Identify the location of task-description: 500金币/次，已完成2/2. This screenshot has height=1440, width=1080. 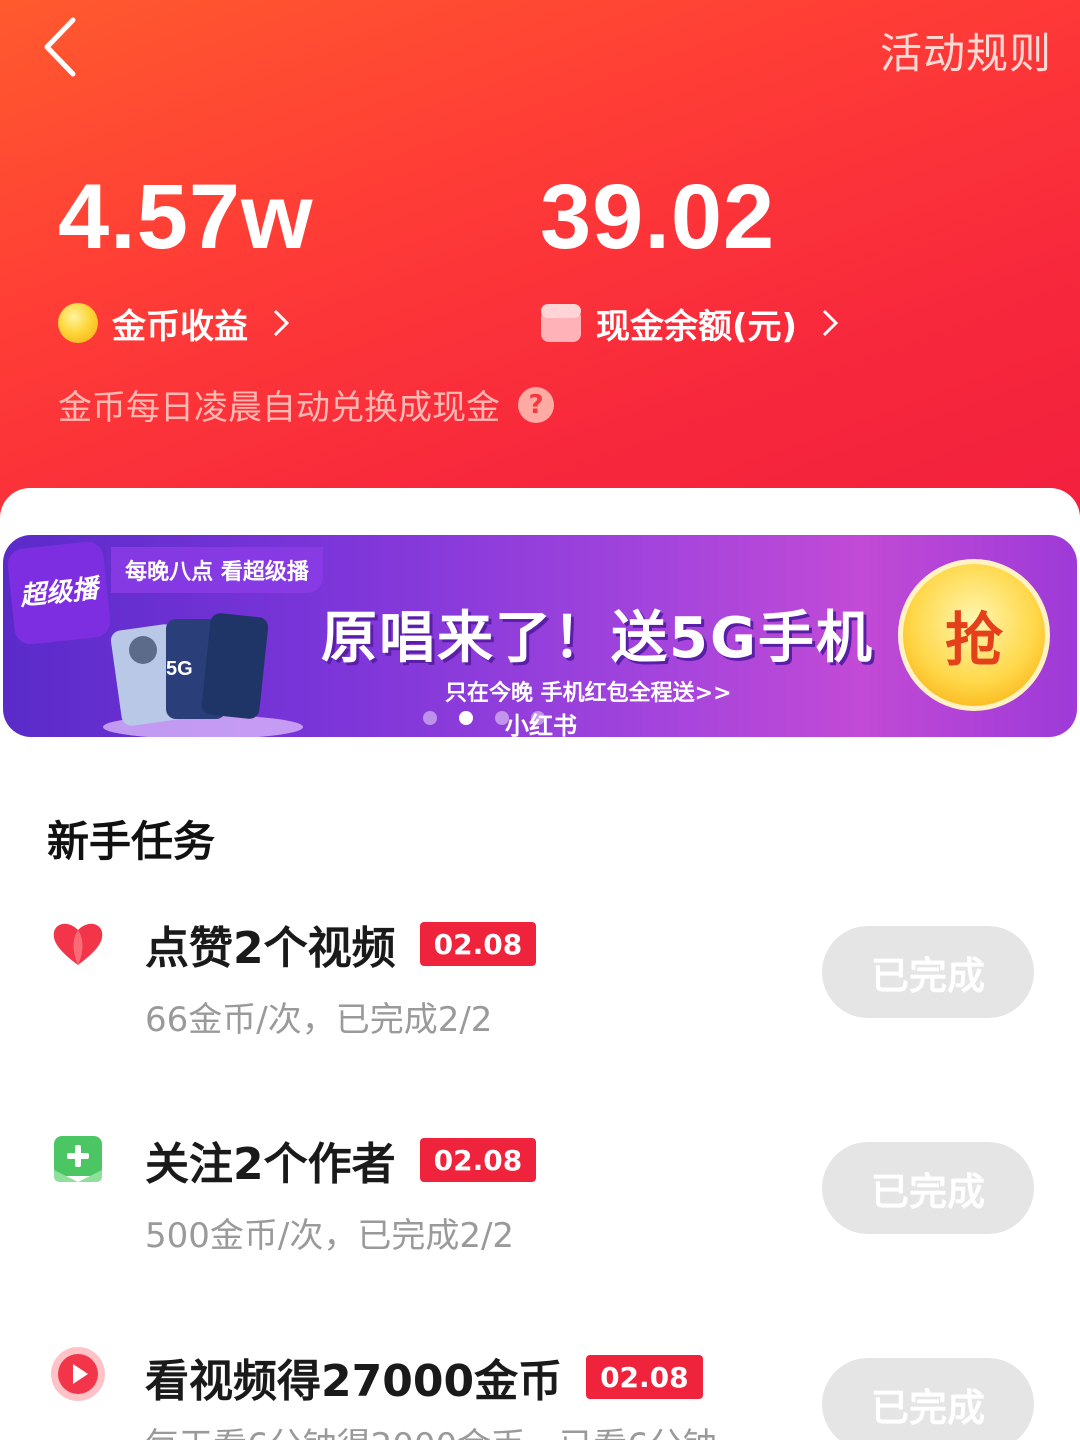
(330, 1236).